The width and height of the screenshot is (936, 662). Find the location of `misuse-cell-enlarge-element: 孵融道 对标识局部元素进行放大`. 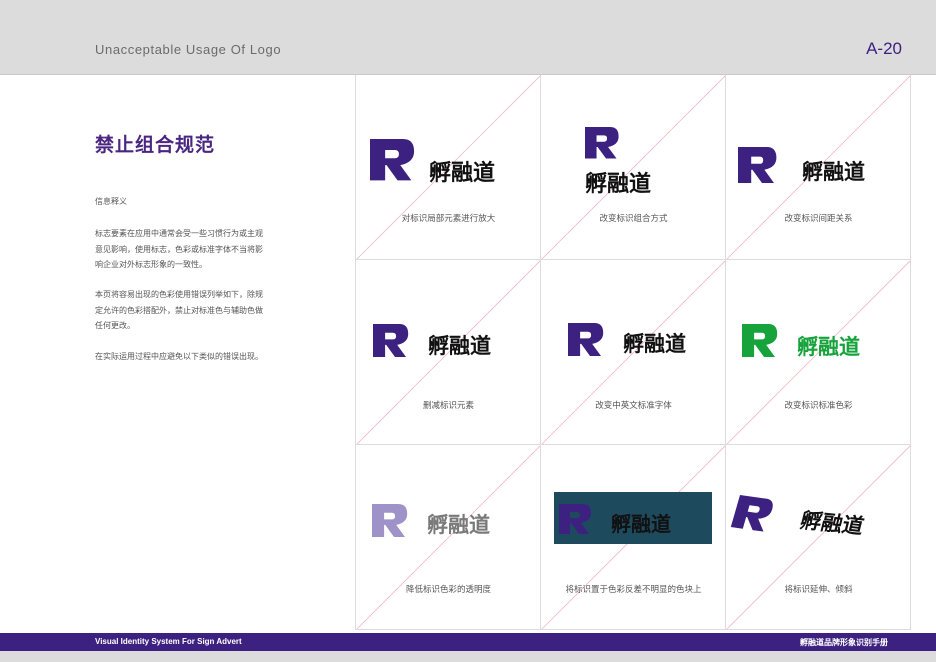

misuse-cell-enlarge-element: 孵融道 对标识局部元素进行放大 is located at coordinates (448, 167).